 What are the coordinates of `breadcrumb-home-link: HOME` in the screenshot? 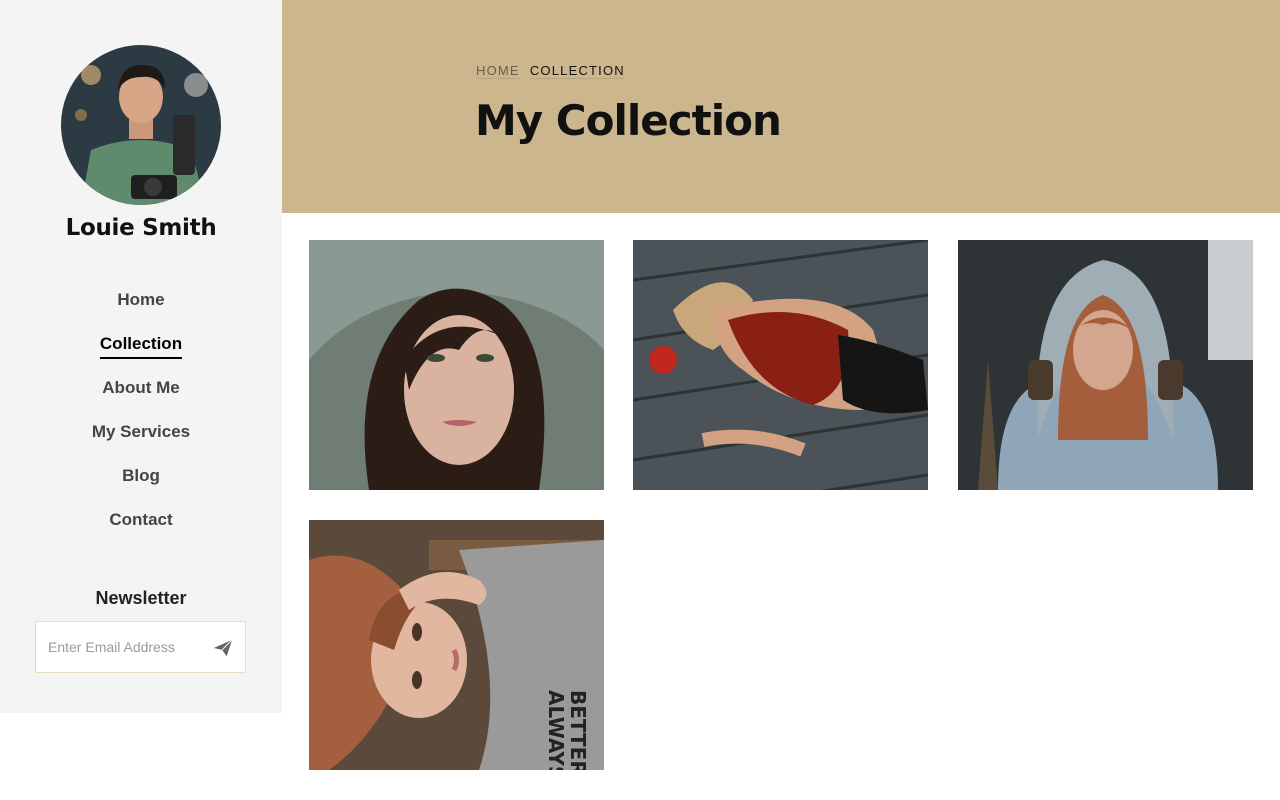 It's located at (498, 71).